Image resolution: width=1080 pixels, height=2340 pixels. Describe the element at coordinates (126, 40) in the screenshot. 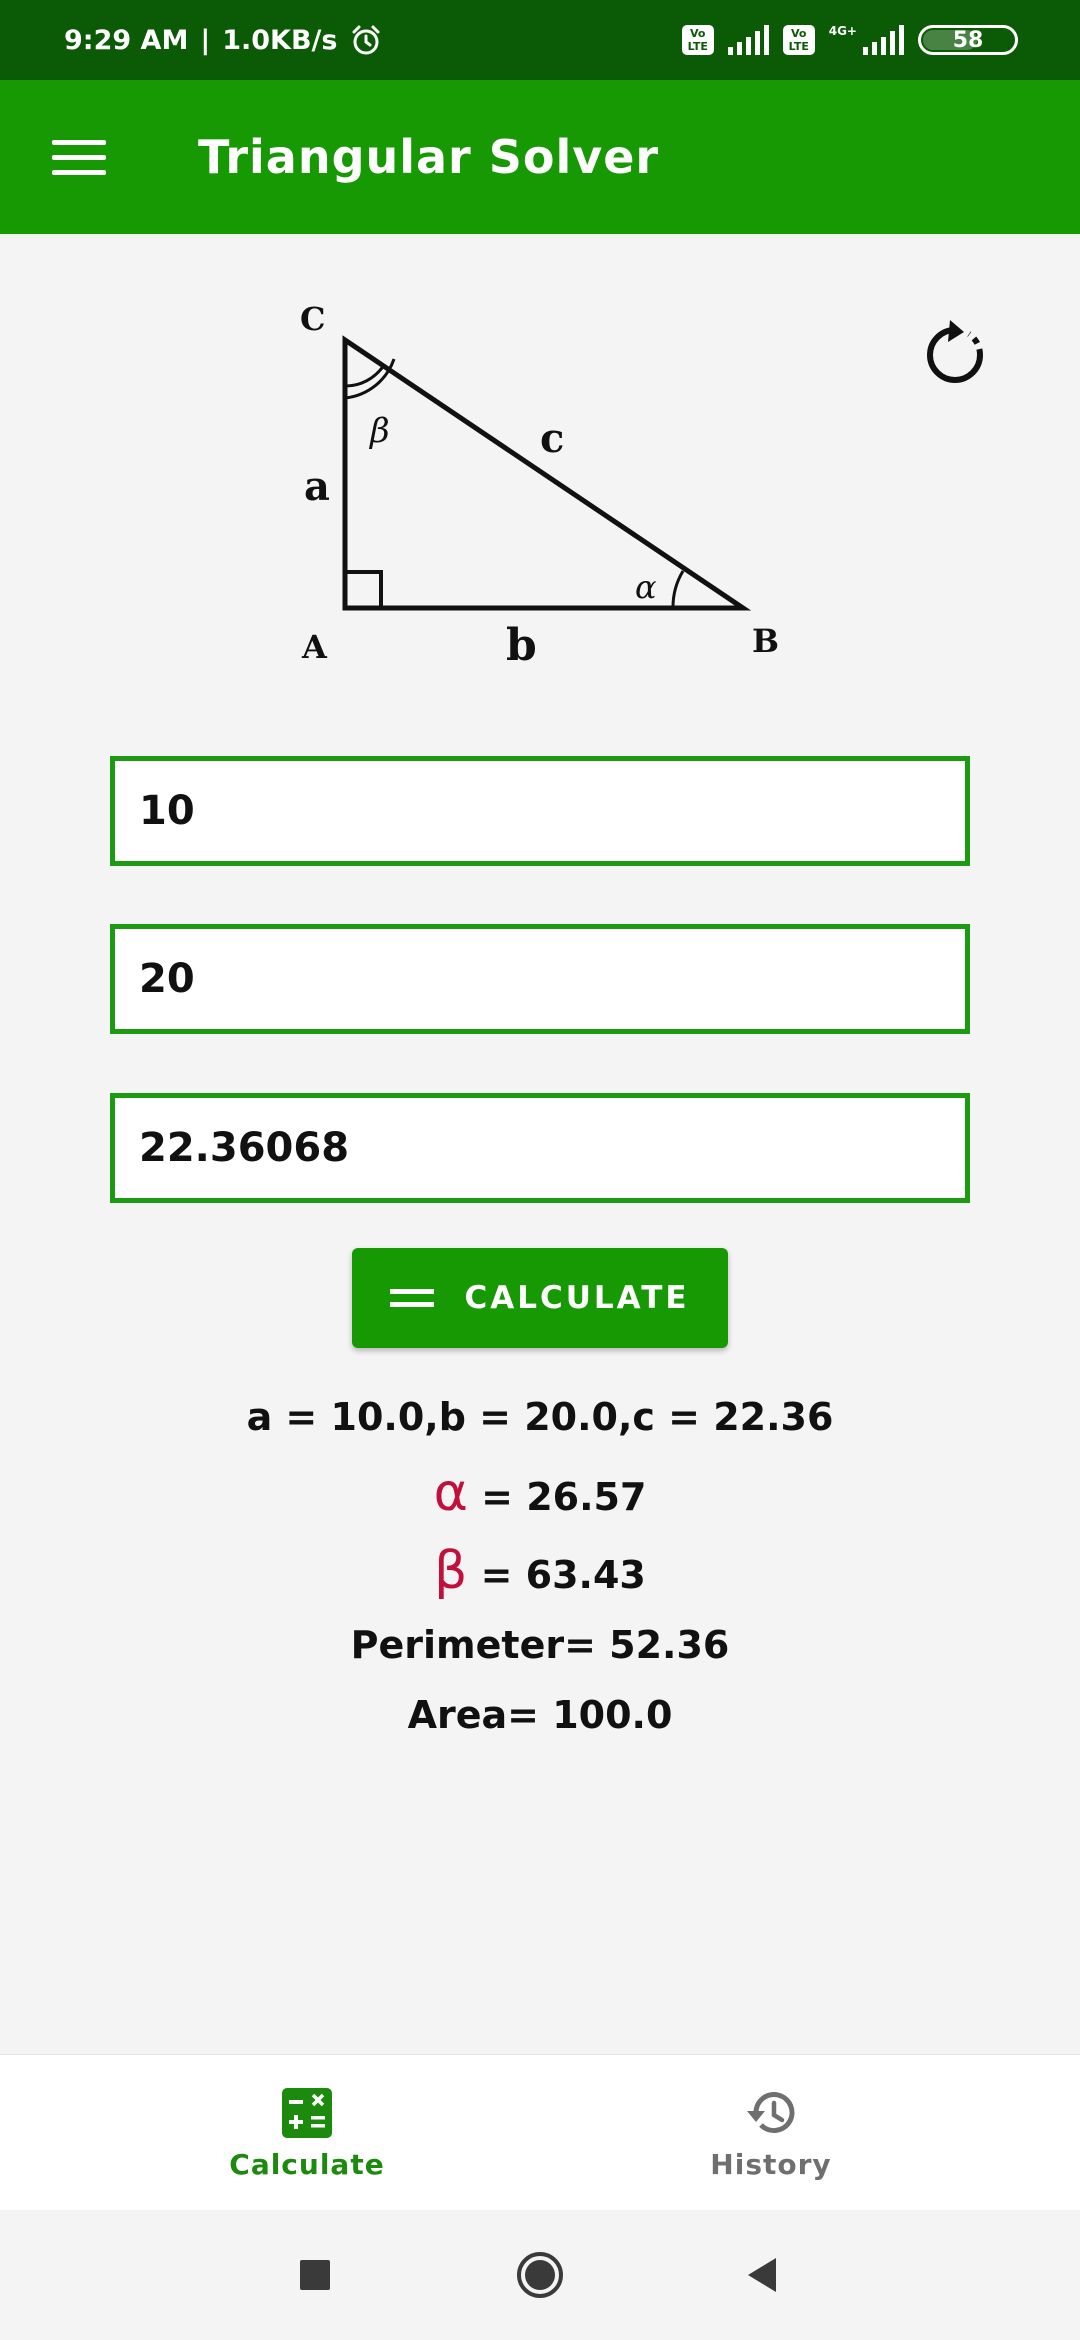

I see `status-time: 9:29 AM` at that location.